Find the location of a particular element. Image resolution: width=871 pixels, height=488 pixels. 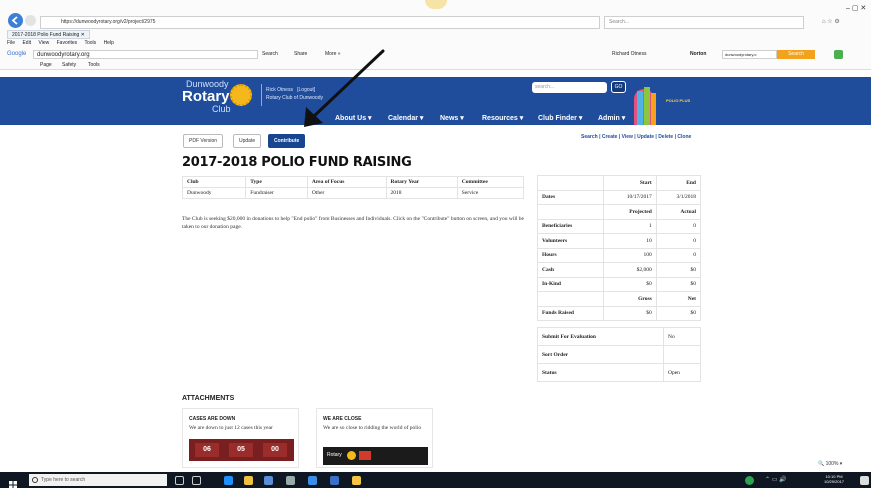

table-row: In-Kind $0 $0 is located at coordinates (619, 284).